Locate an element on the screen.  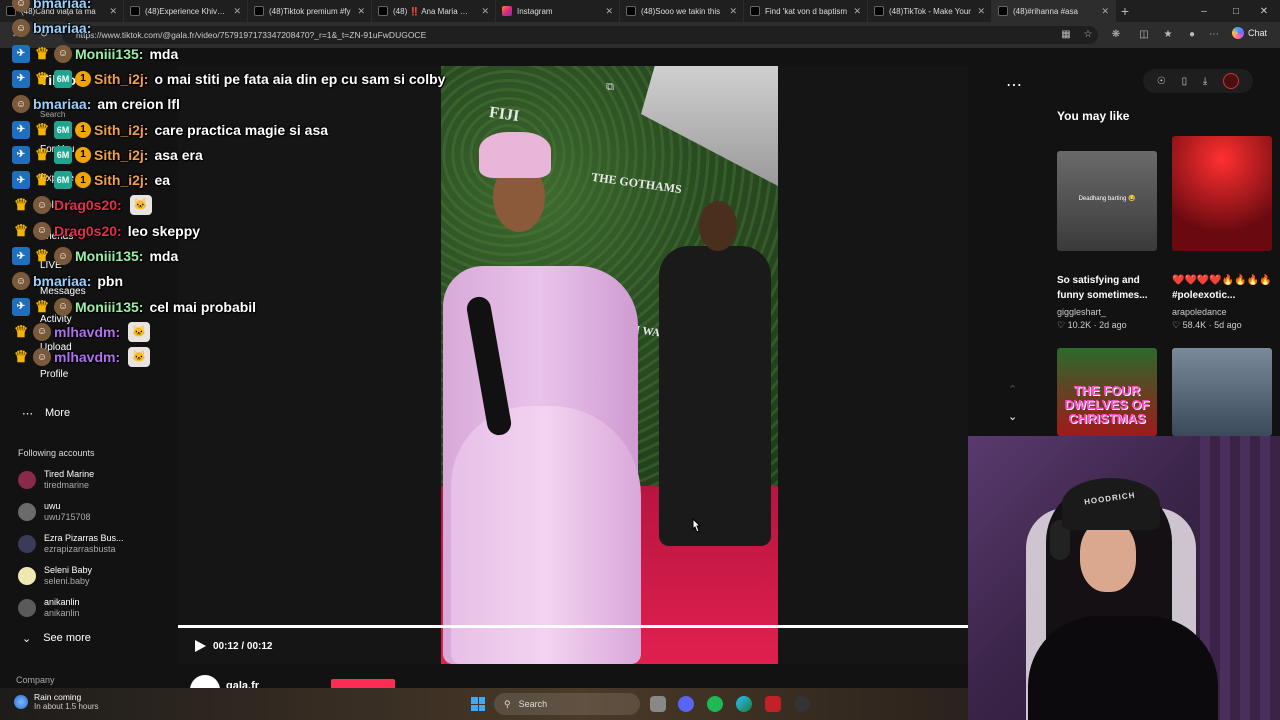
extensions-icon: ❋ is located at coordinates (1116, 35).